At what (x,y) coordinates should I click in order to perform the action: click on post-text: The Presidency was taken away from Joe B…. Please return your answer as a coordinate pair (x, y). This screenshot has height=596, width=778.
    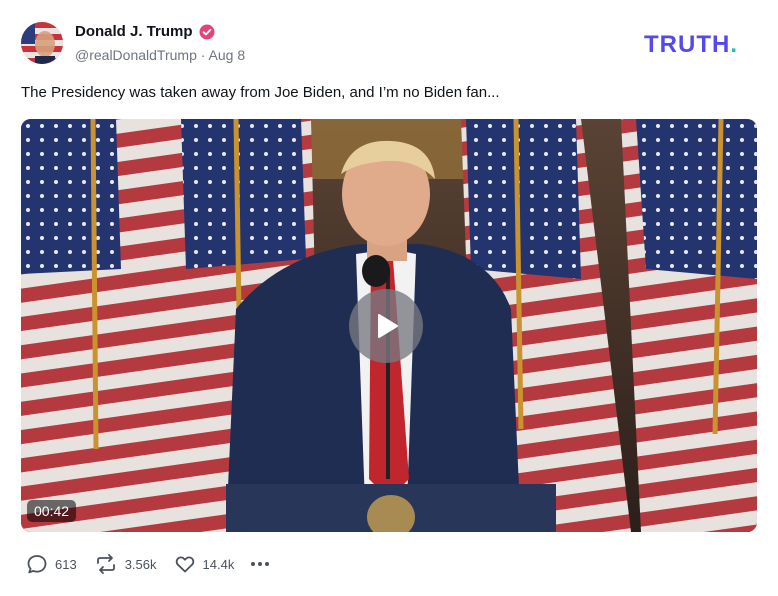
    Looking at the image, I should click on (260, 92).